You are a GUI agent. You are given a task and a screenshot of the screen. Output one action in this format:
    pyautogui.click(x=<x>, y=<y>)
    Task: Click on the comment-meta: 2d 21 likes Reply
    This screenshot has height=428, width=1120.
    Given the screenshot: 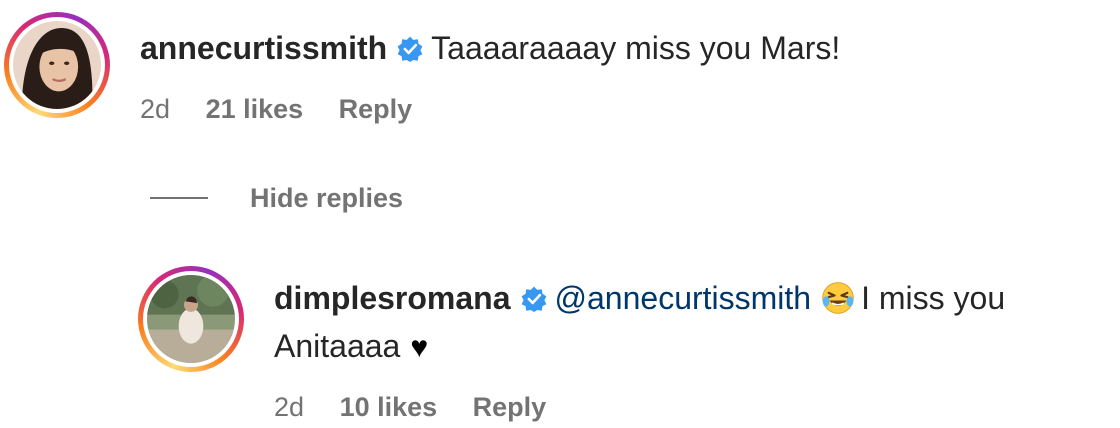 What is the action you would take?
    pyautogui.click(x=276, y=109)
    